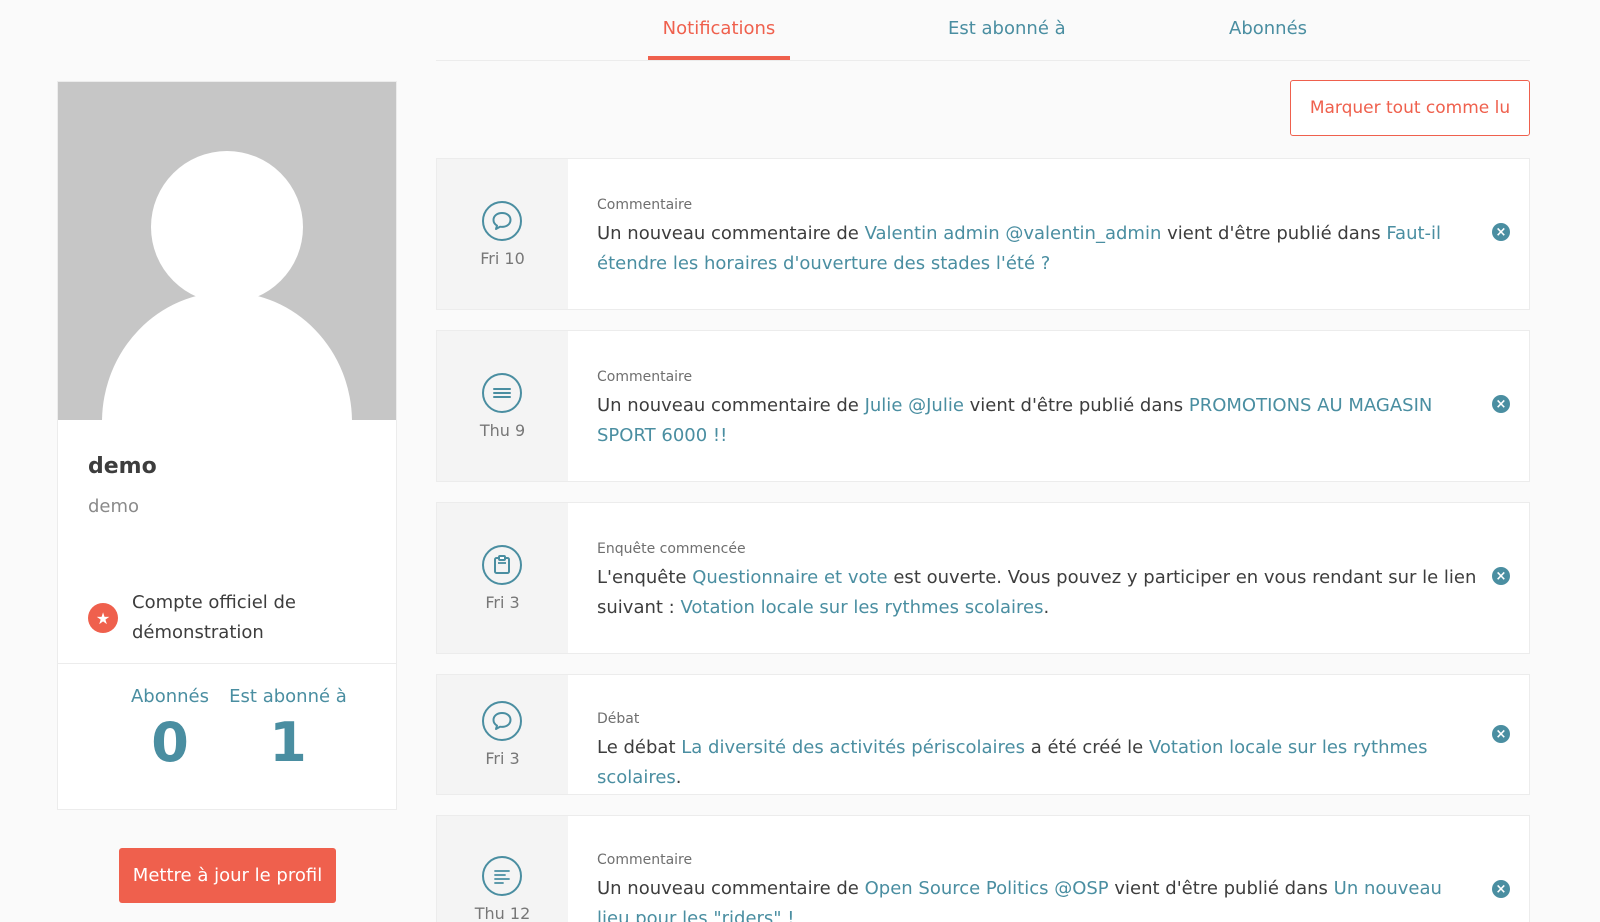 The height and width of the screenshot is (922, 1600). I want to click on notification-side: Fri 10, so click(502, 234).